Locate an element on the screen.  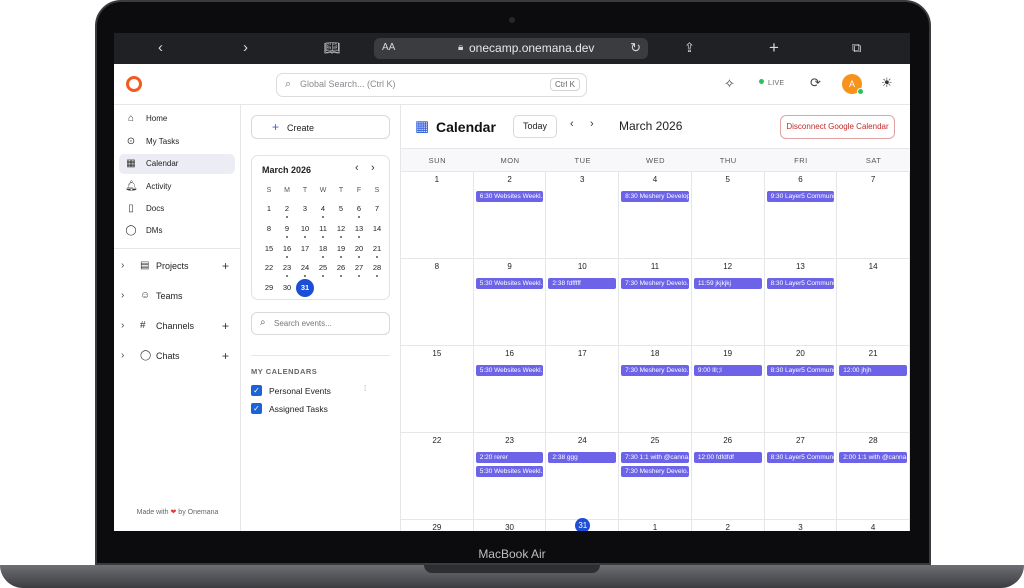
disconnect-google-calendar-button: Disconnect Google Calendar is located at coordinates (837, 127).